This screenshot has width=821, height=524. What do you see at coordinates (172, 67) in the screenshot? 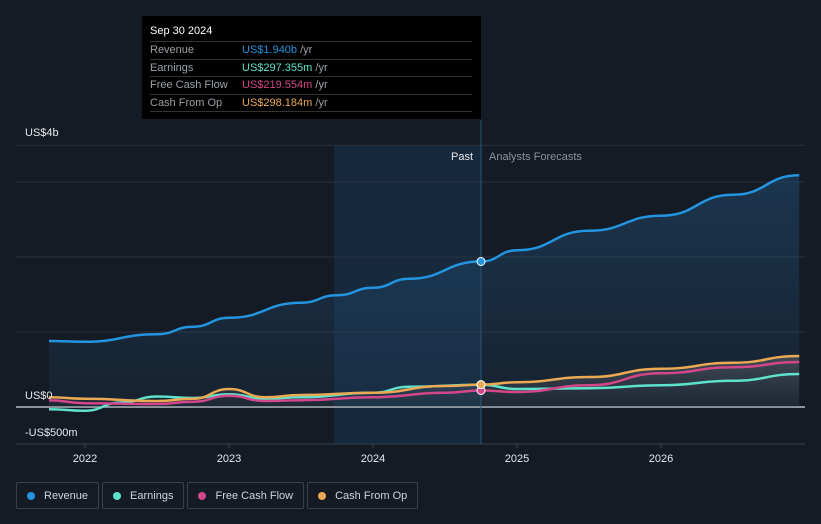
I see `tooltip-label: Earnings` at bounding box center [172, 67].